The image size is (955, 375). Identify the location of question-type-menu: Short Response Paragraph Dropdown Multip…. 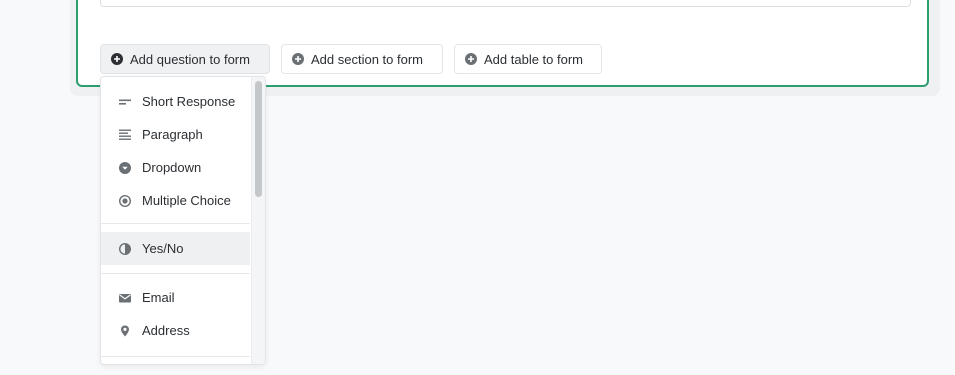
(183, 220).